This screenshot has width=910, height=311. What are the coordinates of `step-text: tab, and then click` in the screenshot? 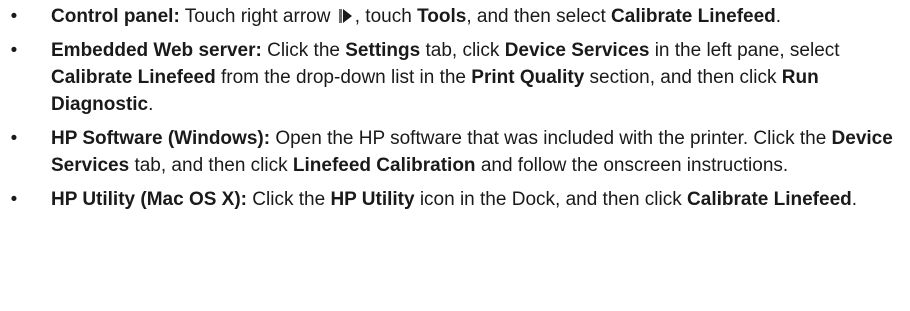 It's located at (211, 165).